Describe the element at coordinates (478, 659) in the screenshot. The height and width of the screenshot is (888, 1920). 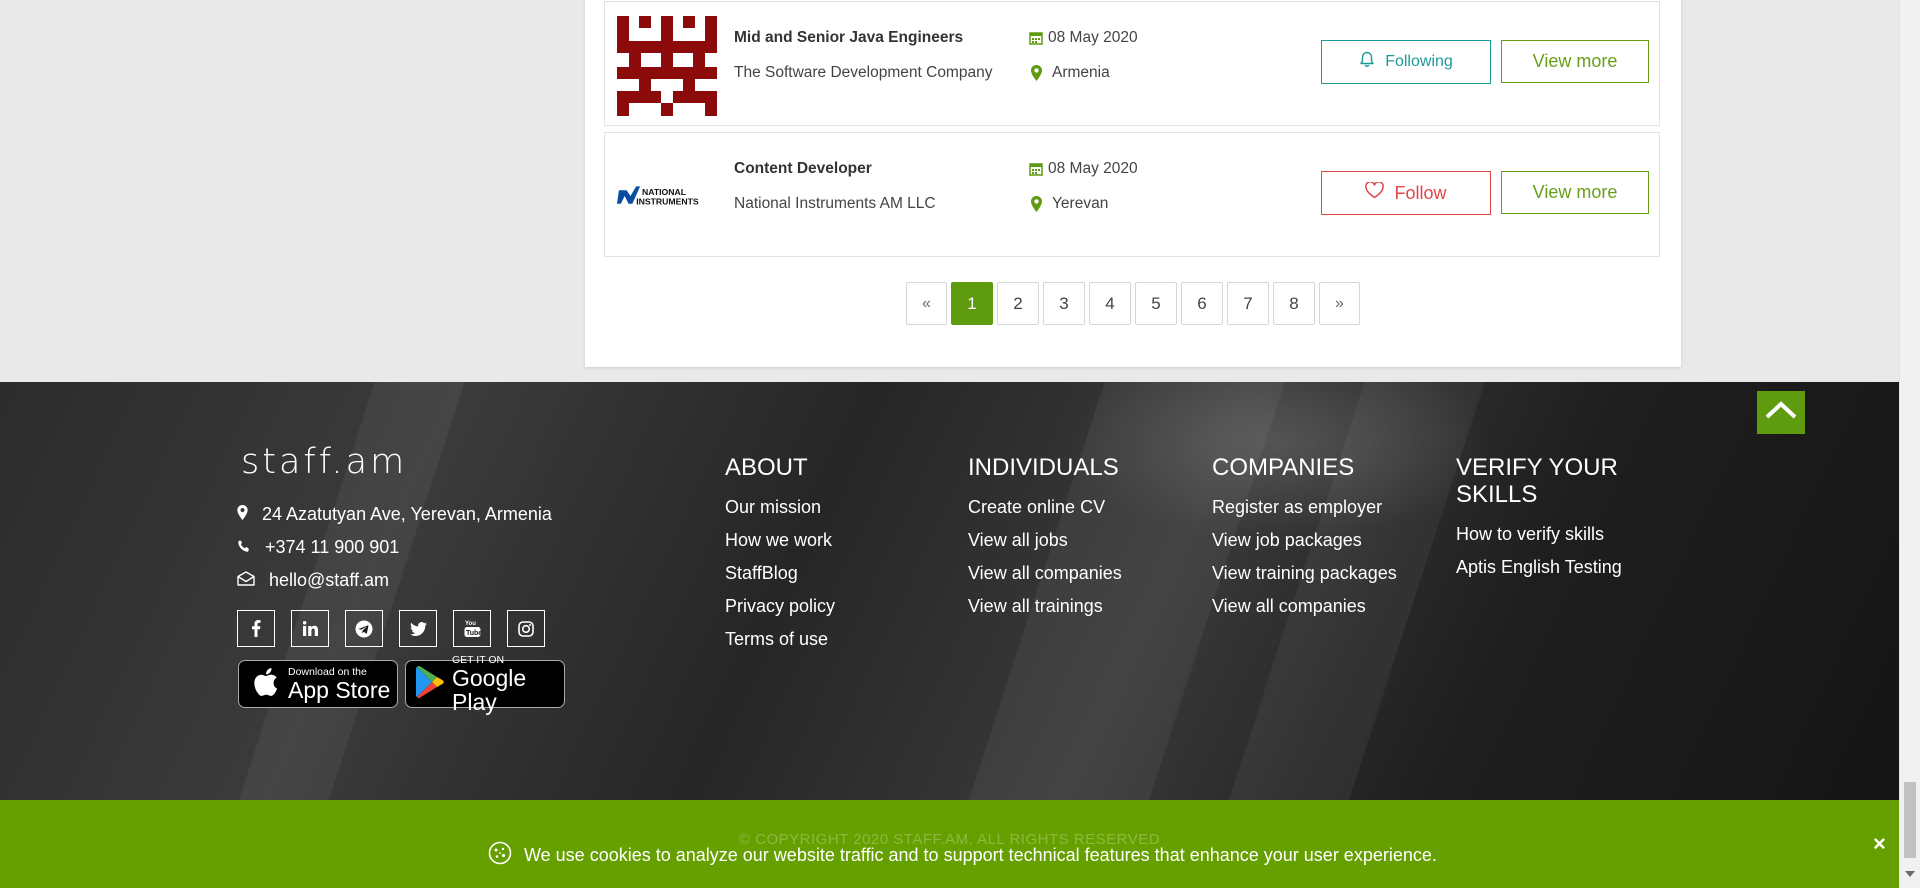
I see `google-play-small-text: GET IT ON` at that location.